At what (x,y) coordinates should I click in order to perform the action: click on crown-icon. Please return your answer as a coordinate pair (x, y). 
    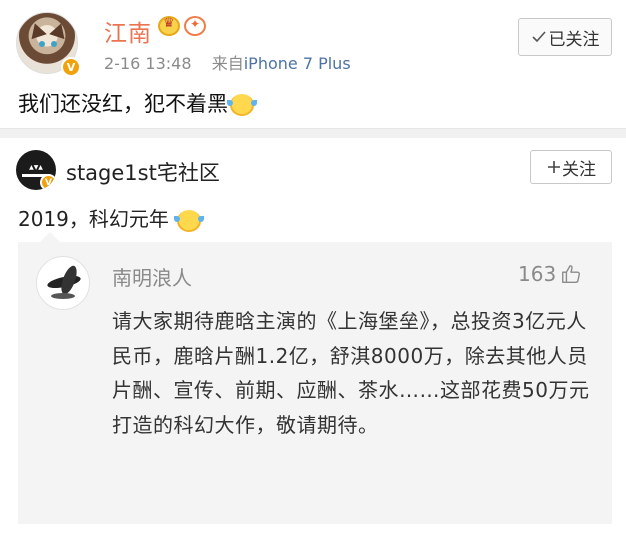
    Looking at the image, I should click on (169, 26).